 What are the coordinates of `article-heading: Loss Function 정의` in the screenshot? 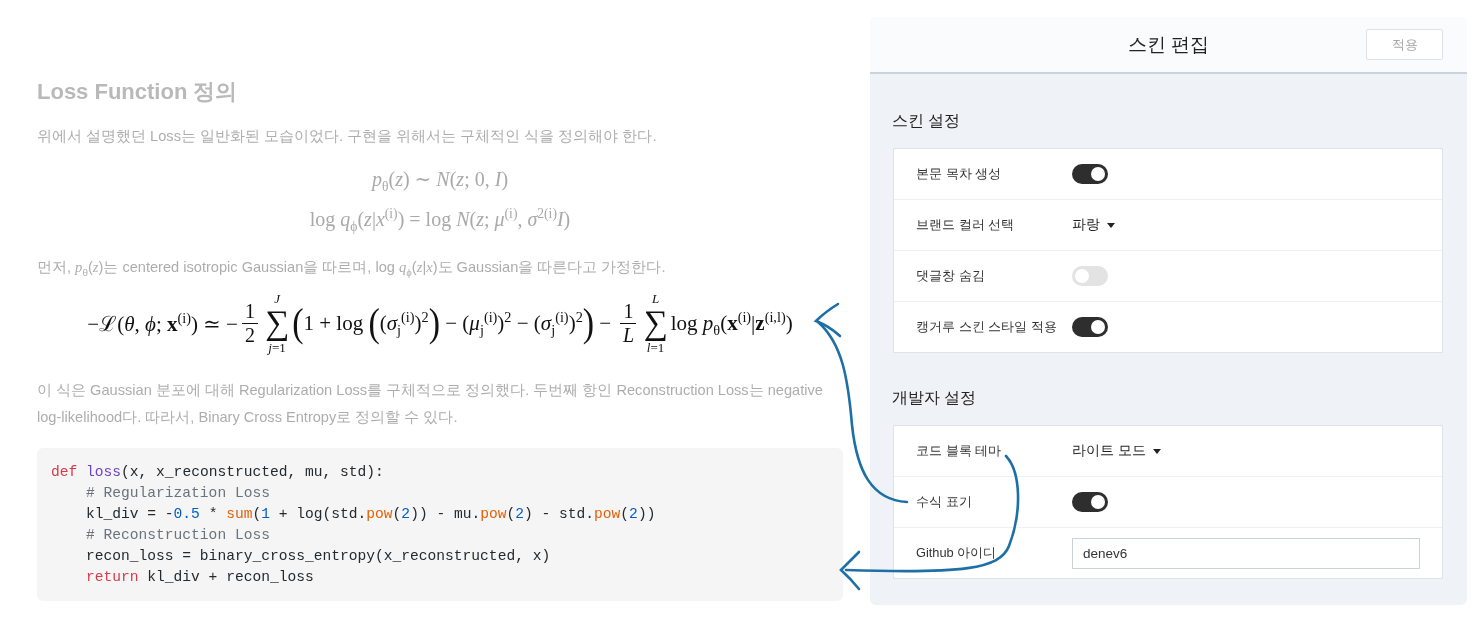 It's located at (137, 92).